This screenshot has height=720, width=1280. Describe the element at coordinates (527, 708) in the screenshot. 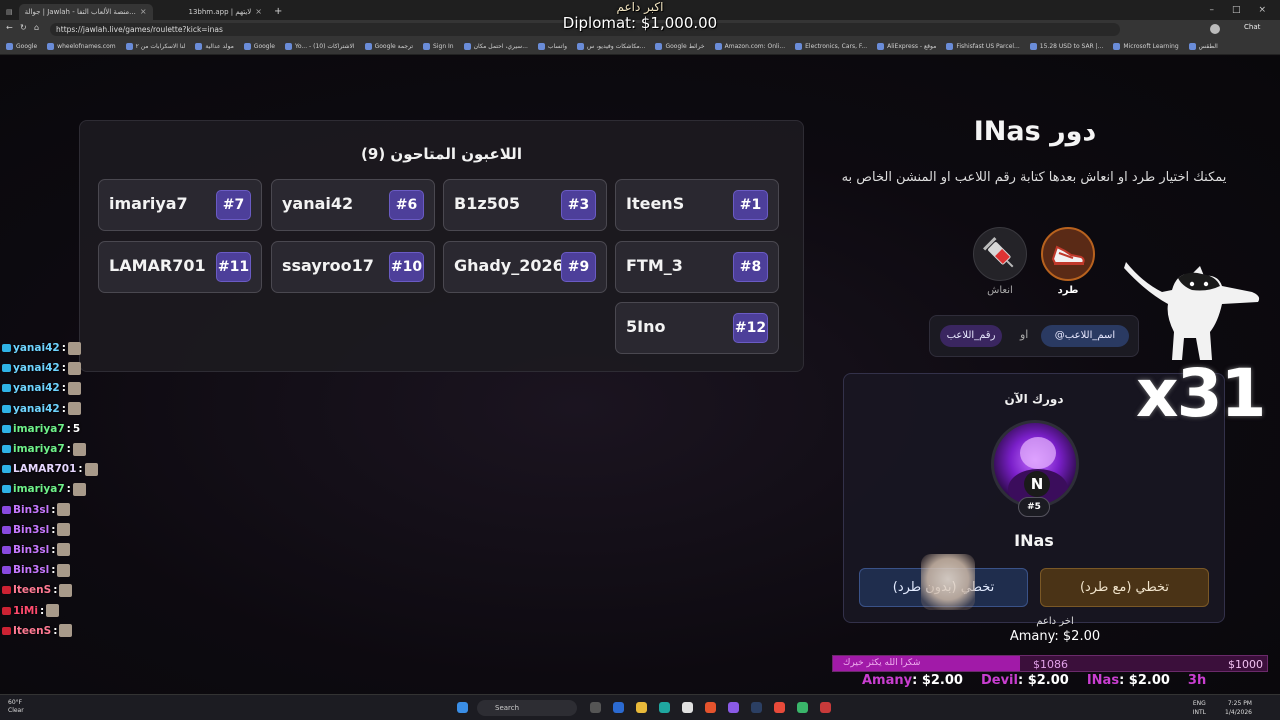

I see `taskbar-search: Search` at that location.